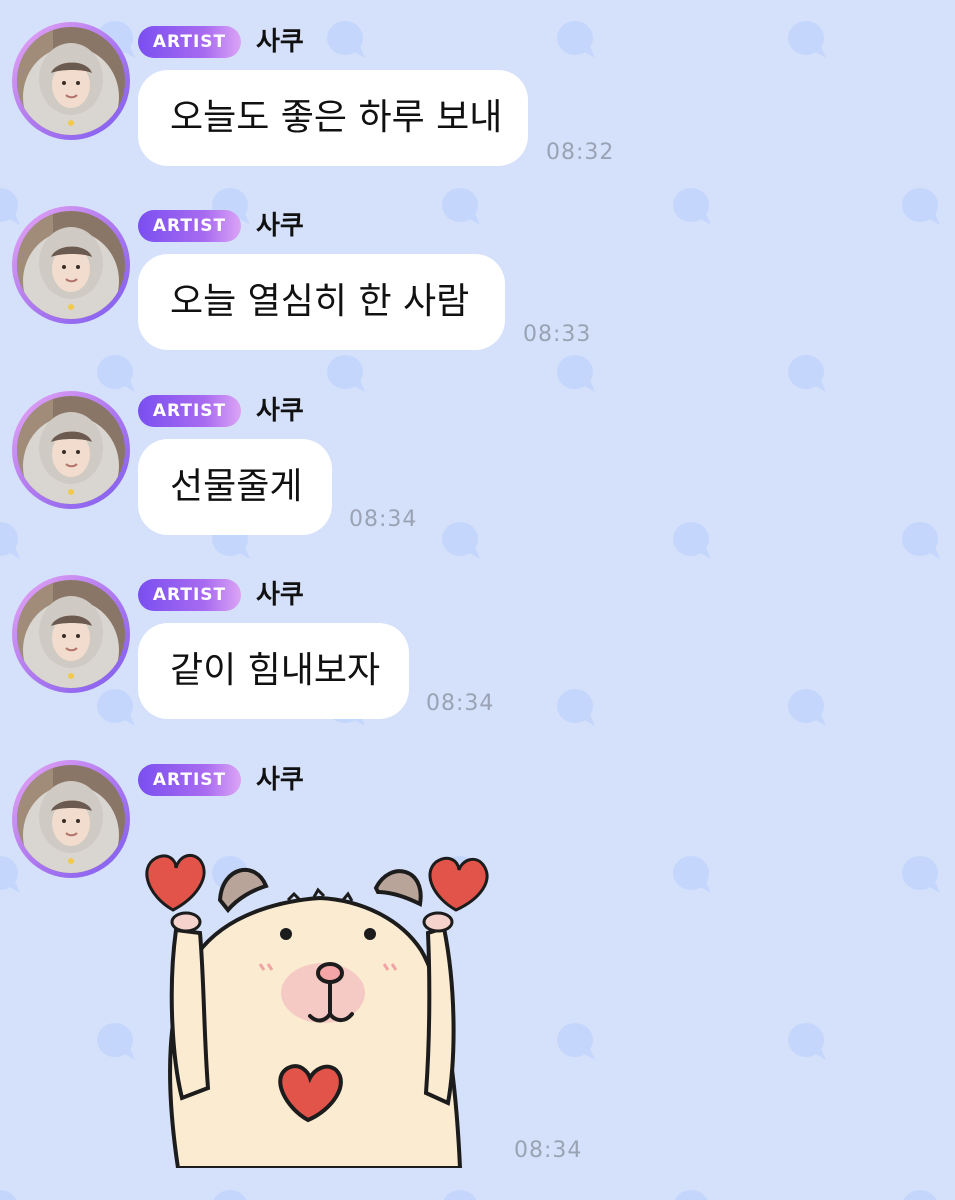 The width and height of the screenshot is (955, 1200). Describe the element at coordinates (439, 1015) in the screenshot. I see `bear-right-arm` at that location.